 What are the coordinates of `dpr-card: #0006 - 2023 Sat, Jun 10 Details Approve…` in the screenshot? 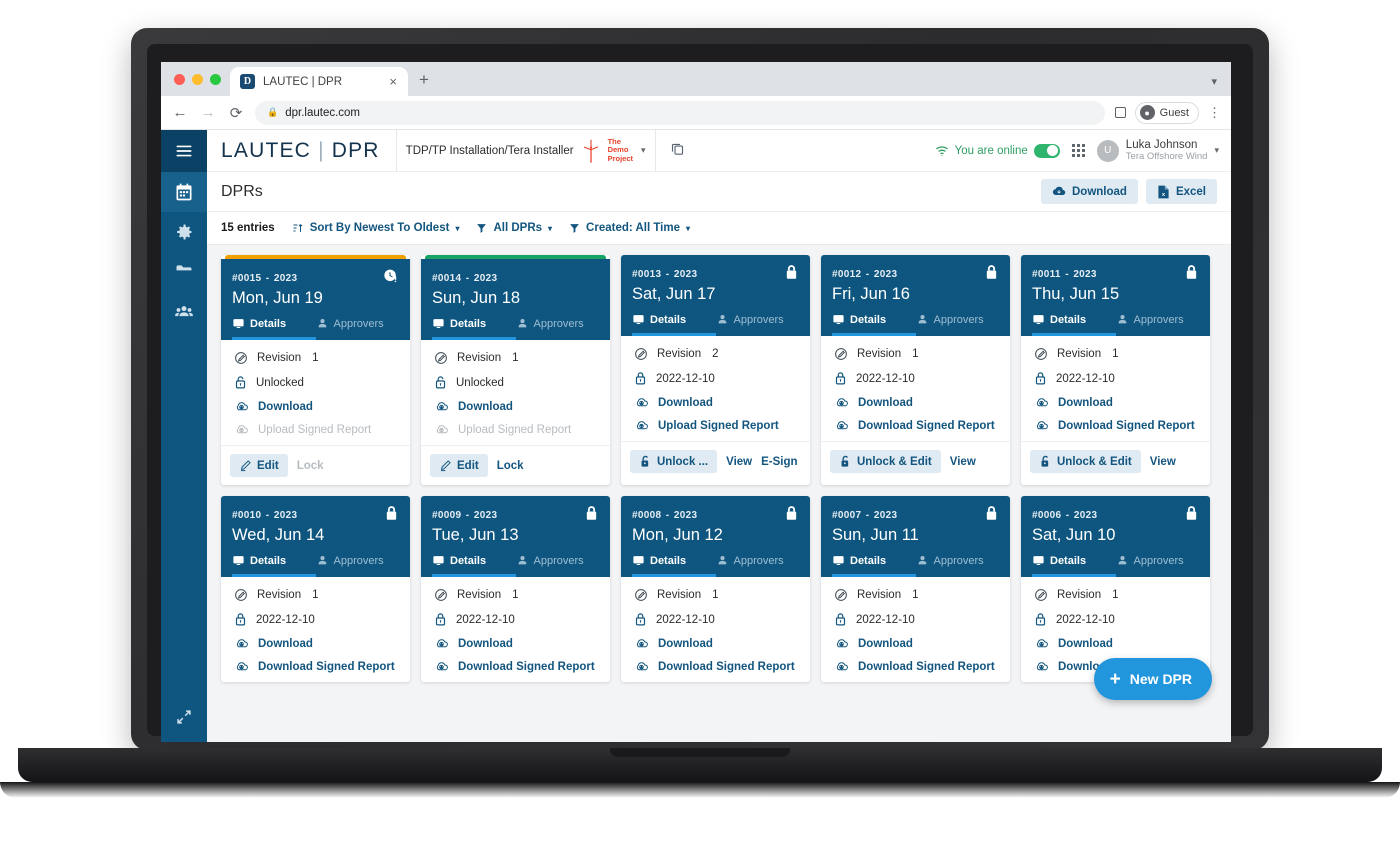 It's located at (1115, 589).